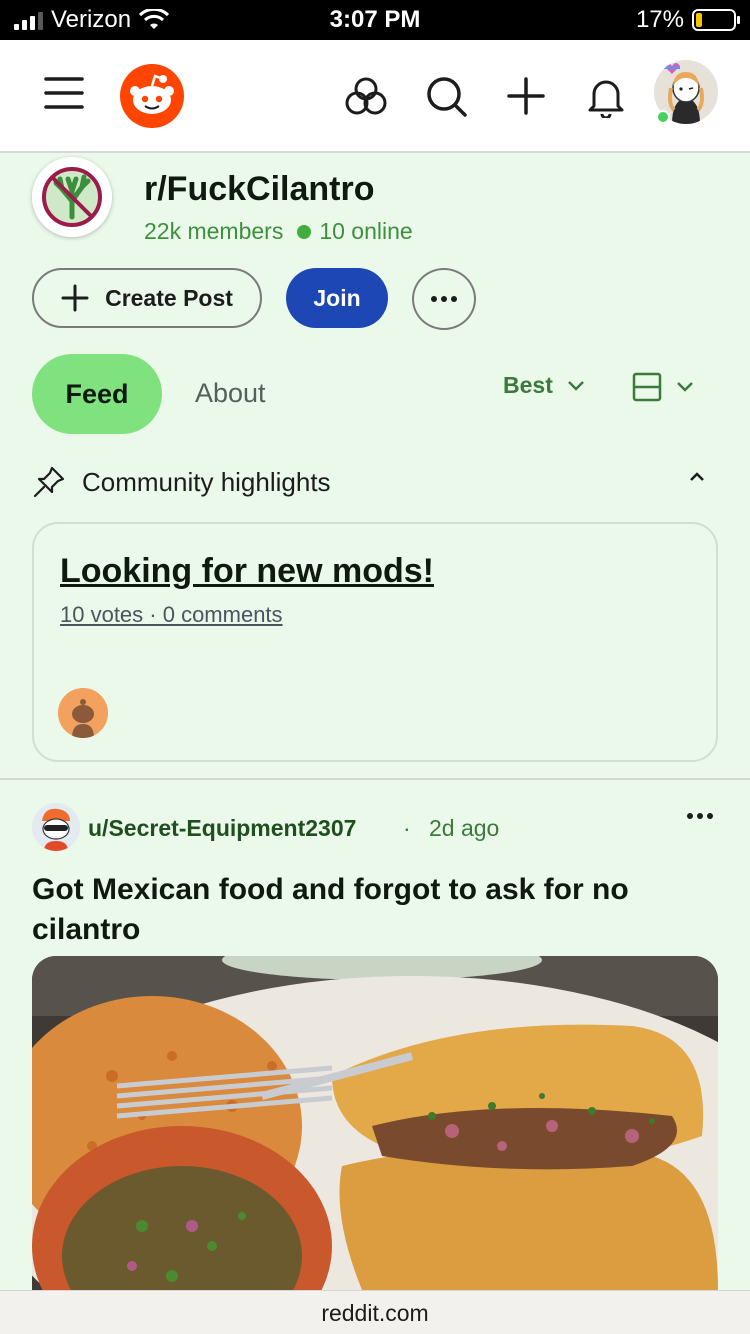 The height and width of the screenshot is (1334, 750). What do you see at coordinates (447, 97) in the screenshot?
I see `search-icon` at bounding box center [447, 97].